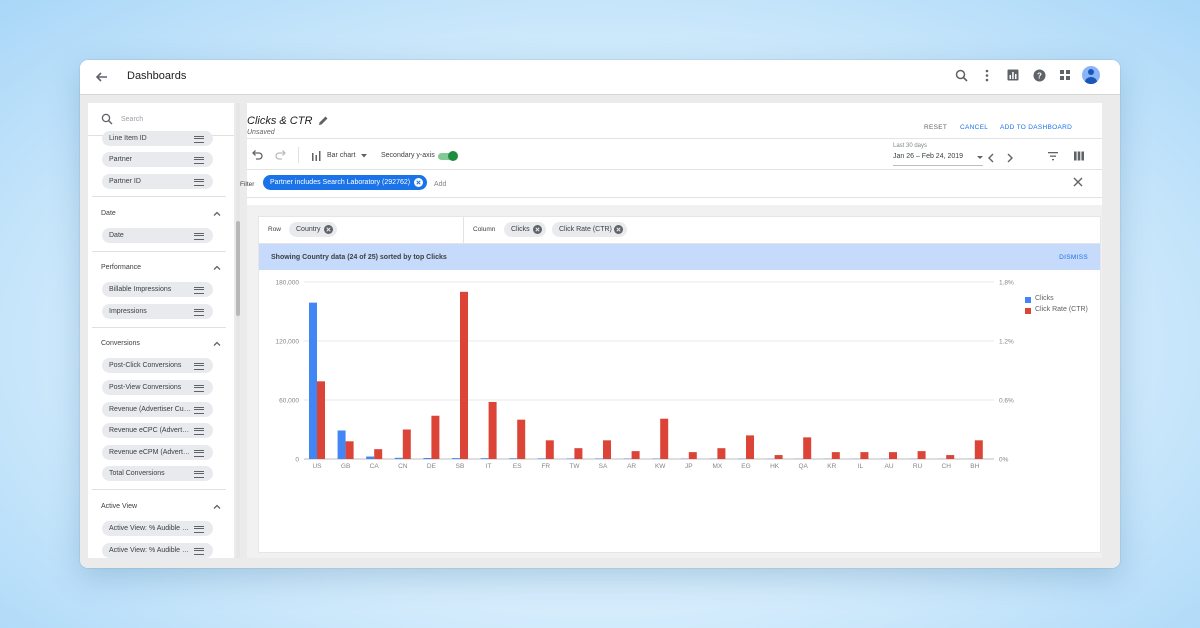 The image size is (1200, 628). I want to click on field-pill: Line Item ID, so click(157, 138).